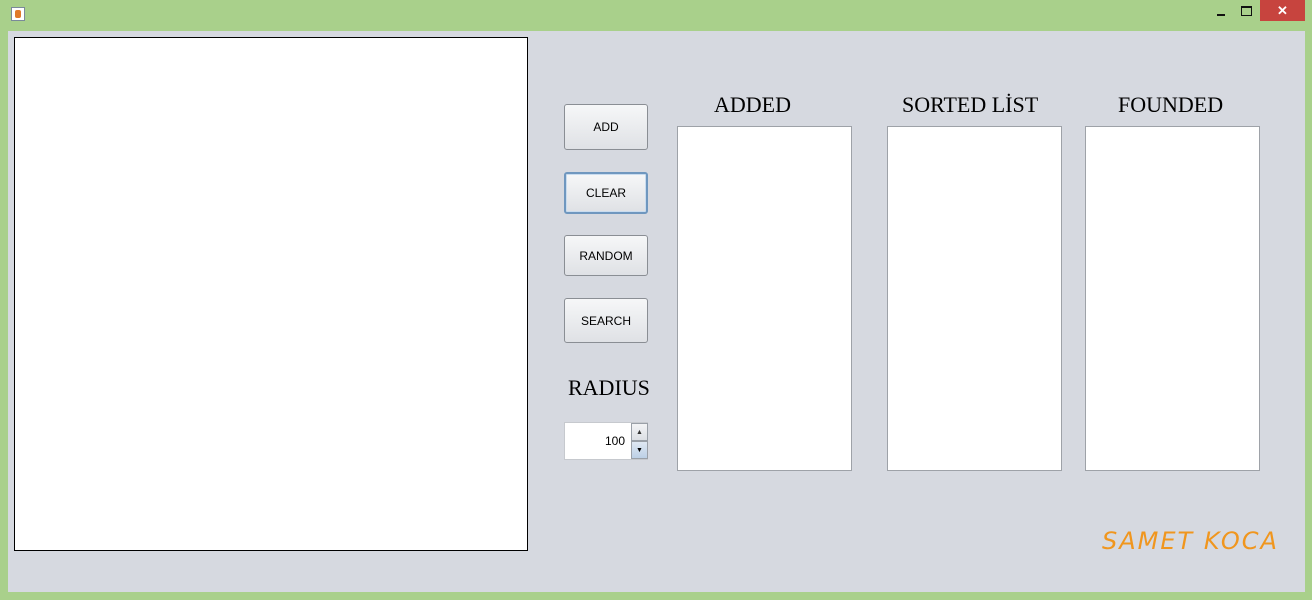 The width and height of the screenshot is (1312, 600). What do you see at coordinates (970, 104) in the screenshot?
I see `sorted-list-title: SORTED LİST` at bounding box center [970, 104].